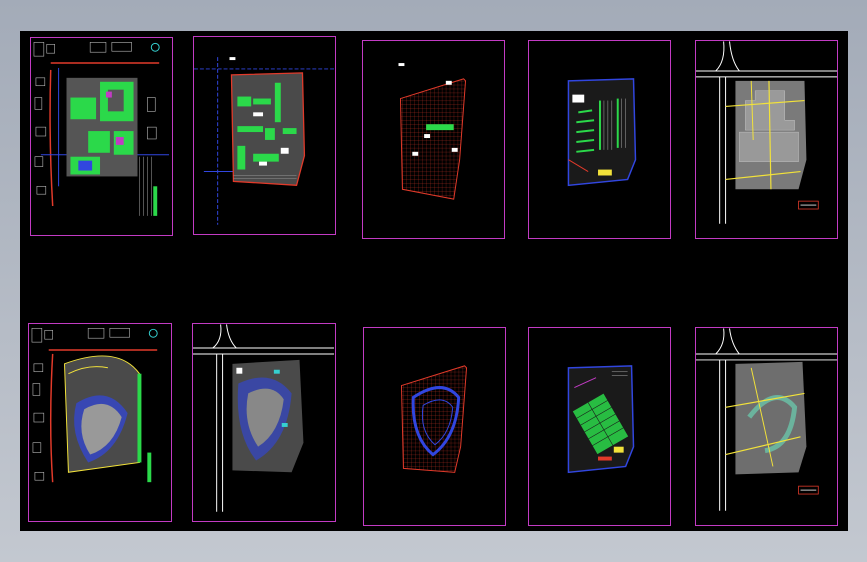 The width and height of the screenshot is (867, 562). I want to click on site-plan-drawing, so click(264, 141).